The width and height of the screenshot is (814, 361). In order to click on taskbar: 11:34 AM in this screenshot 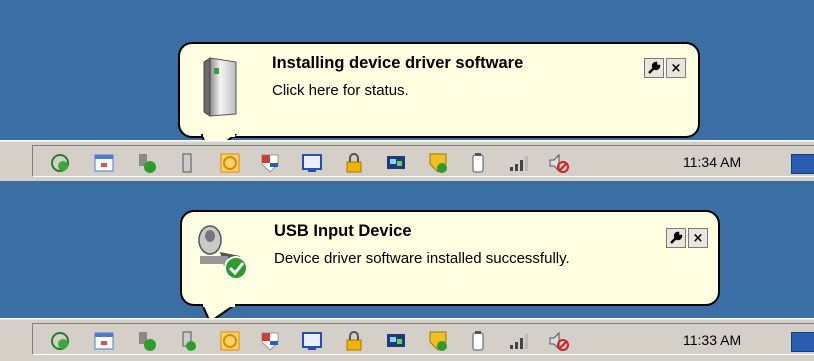, I will do `click(407, 160)`.